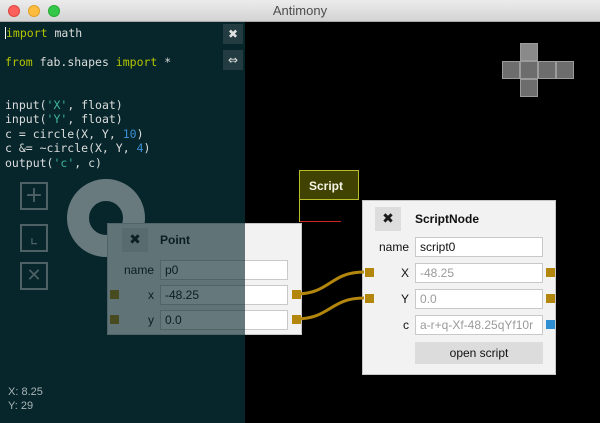 The image size is (600, 423). Describe the element at coordinates (330, 308) in the screenshot. I see `wire-y` at that location.